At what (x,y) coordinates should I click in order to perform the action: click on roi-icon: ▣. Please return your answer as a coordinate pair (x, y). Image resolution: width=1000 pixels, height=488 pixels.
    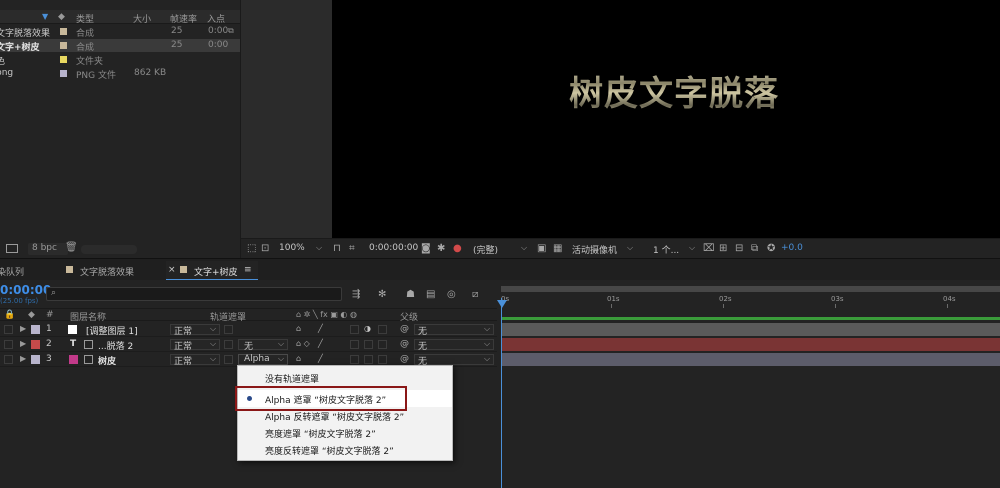
    Looking at the image, I should click on (541, 248).